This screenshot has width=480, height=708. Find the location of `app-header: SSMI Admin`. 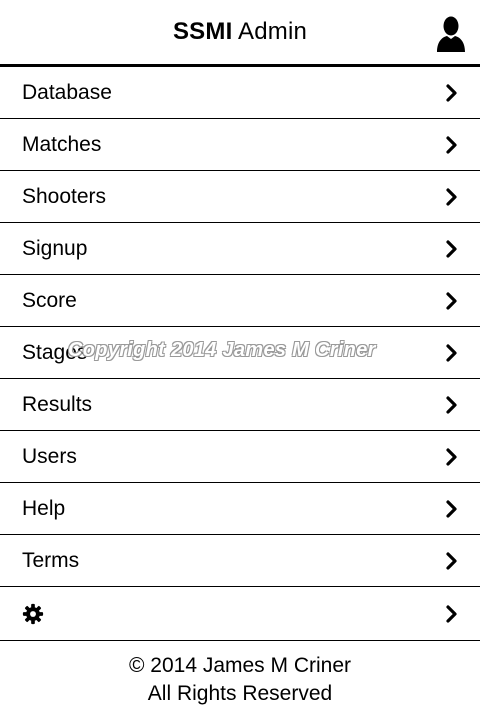

app-header: SSMI Admin is located at coordinates (240, 33).